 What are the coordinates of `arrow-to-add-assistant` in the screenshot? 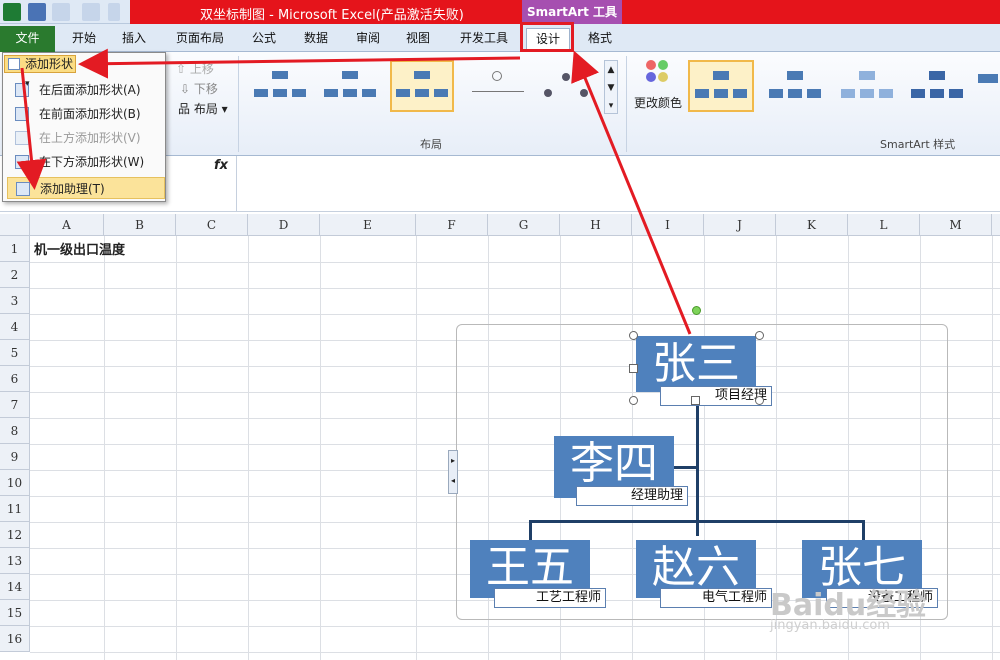 It's located at (31, 128).